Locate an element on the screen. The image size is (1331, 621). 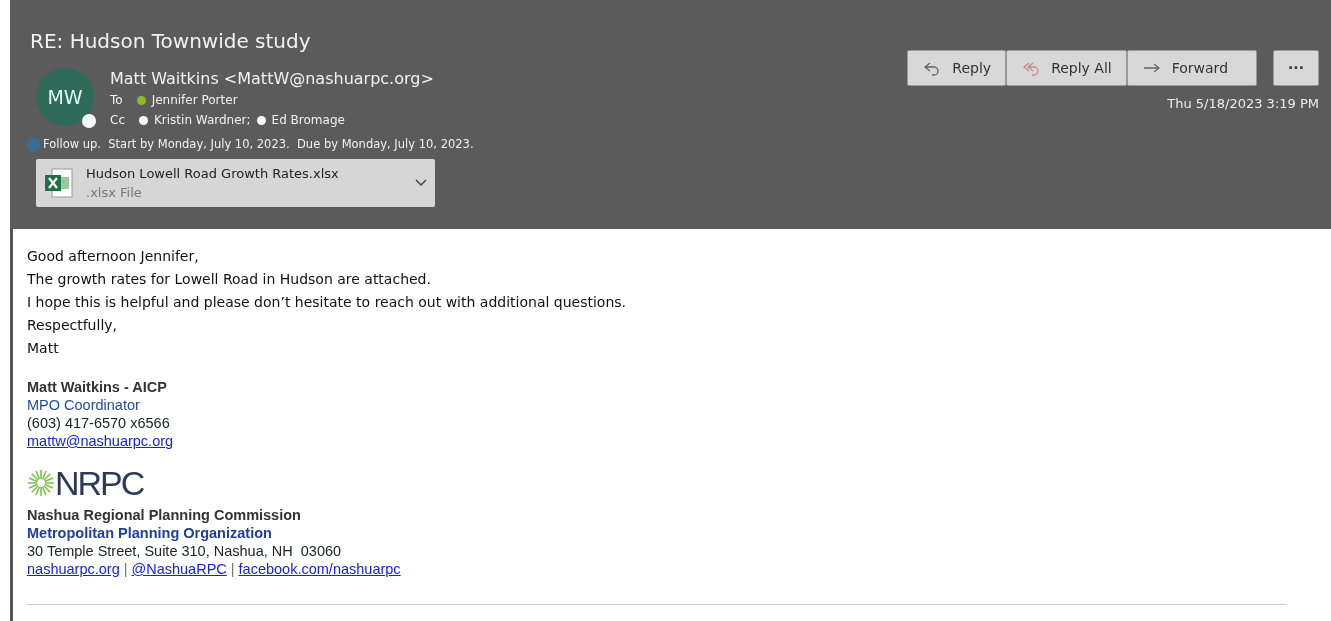
signature-title: MPO Coordinator is located at coordinates (83, 405).